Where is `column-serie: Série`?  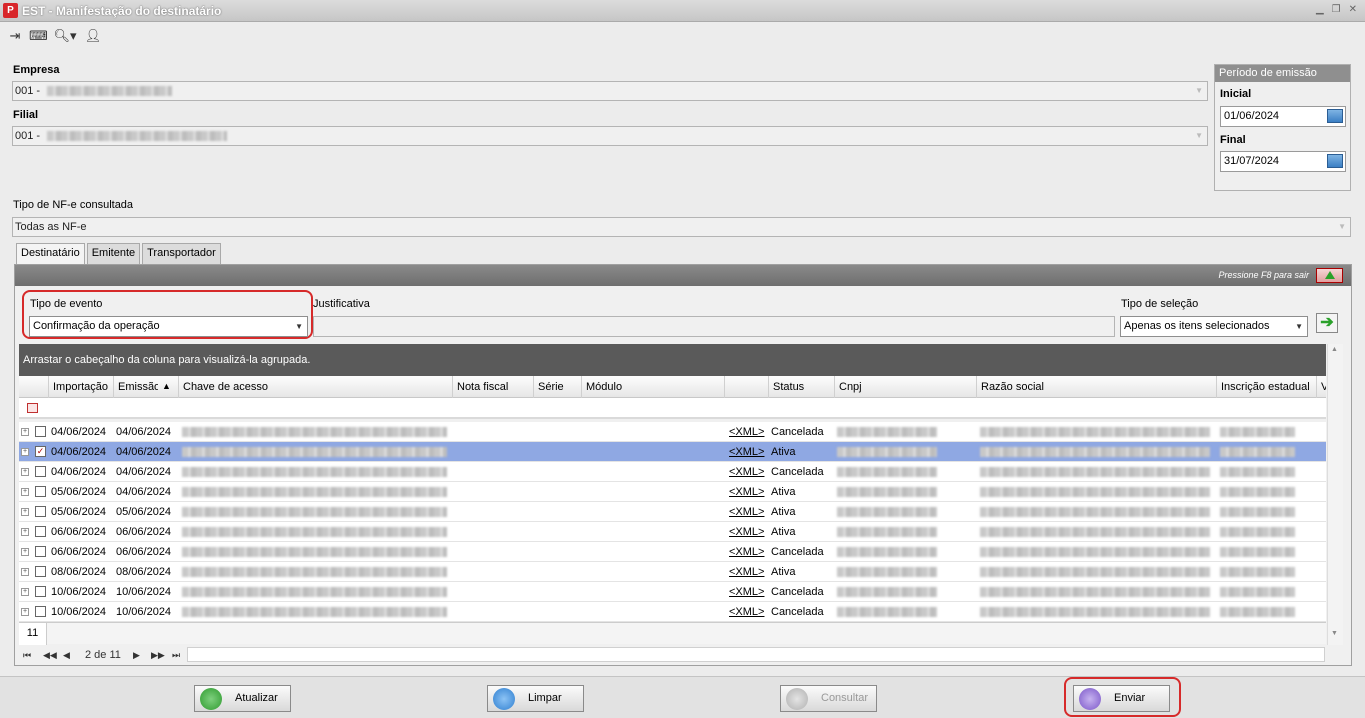
column-serie: Série is located at coordinates (557, 387).